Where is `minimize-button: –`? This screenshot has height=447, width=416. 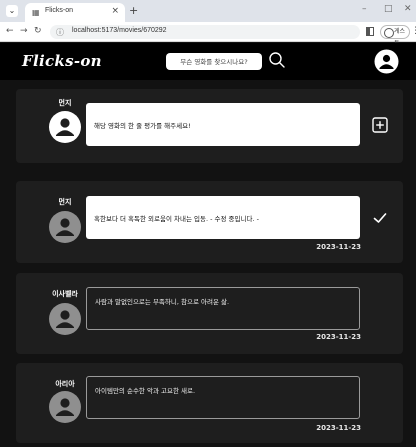
minimize-button: – is located at coordinates (364, 9).